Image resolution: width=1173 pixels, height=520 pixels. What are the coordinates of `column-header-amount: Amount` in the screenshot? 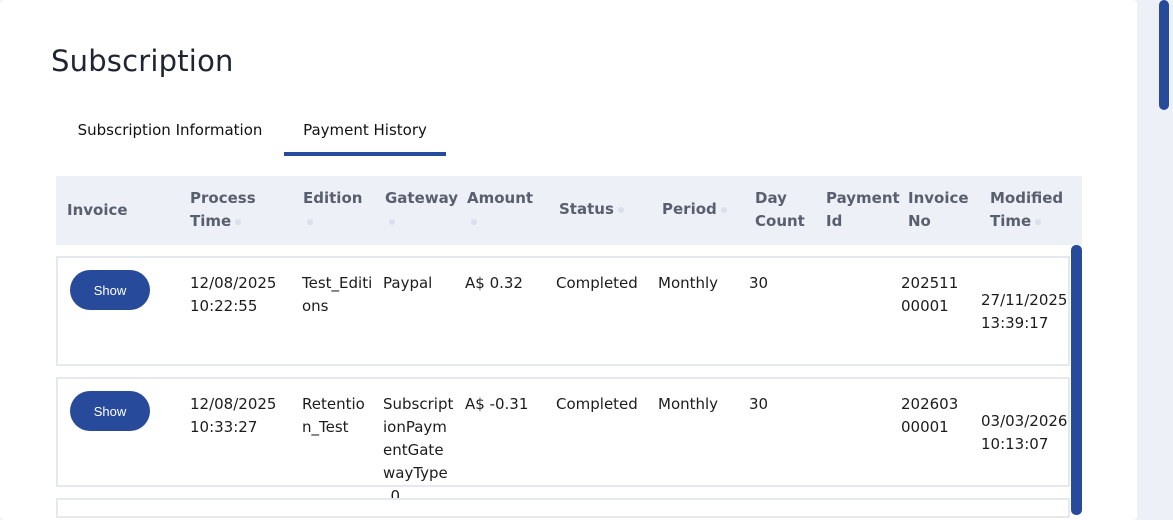 It's located at (507, 210).